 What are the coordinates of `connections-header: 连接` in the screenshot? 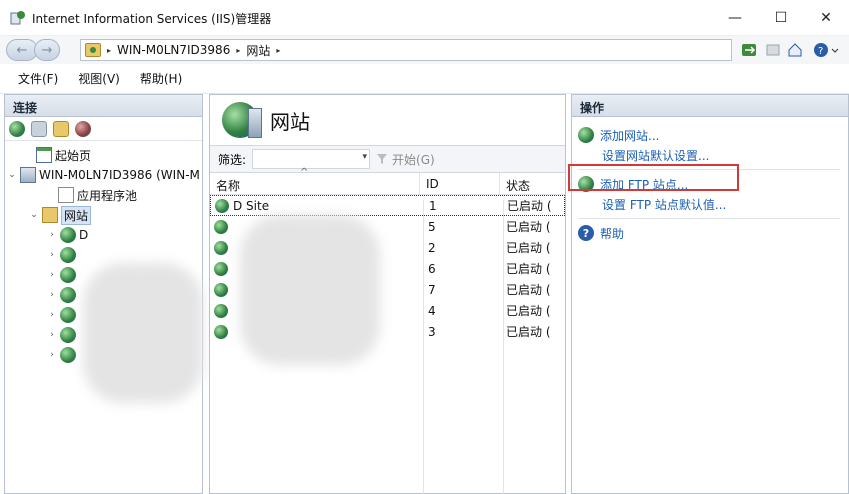 It's located at (103, 106).